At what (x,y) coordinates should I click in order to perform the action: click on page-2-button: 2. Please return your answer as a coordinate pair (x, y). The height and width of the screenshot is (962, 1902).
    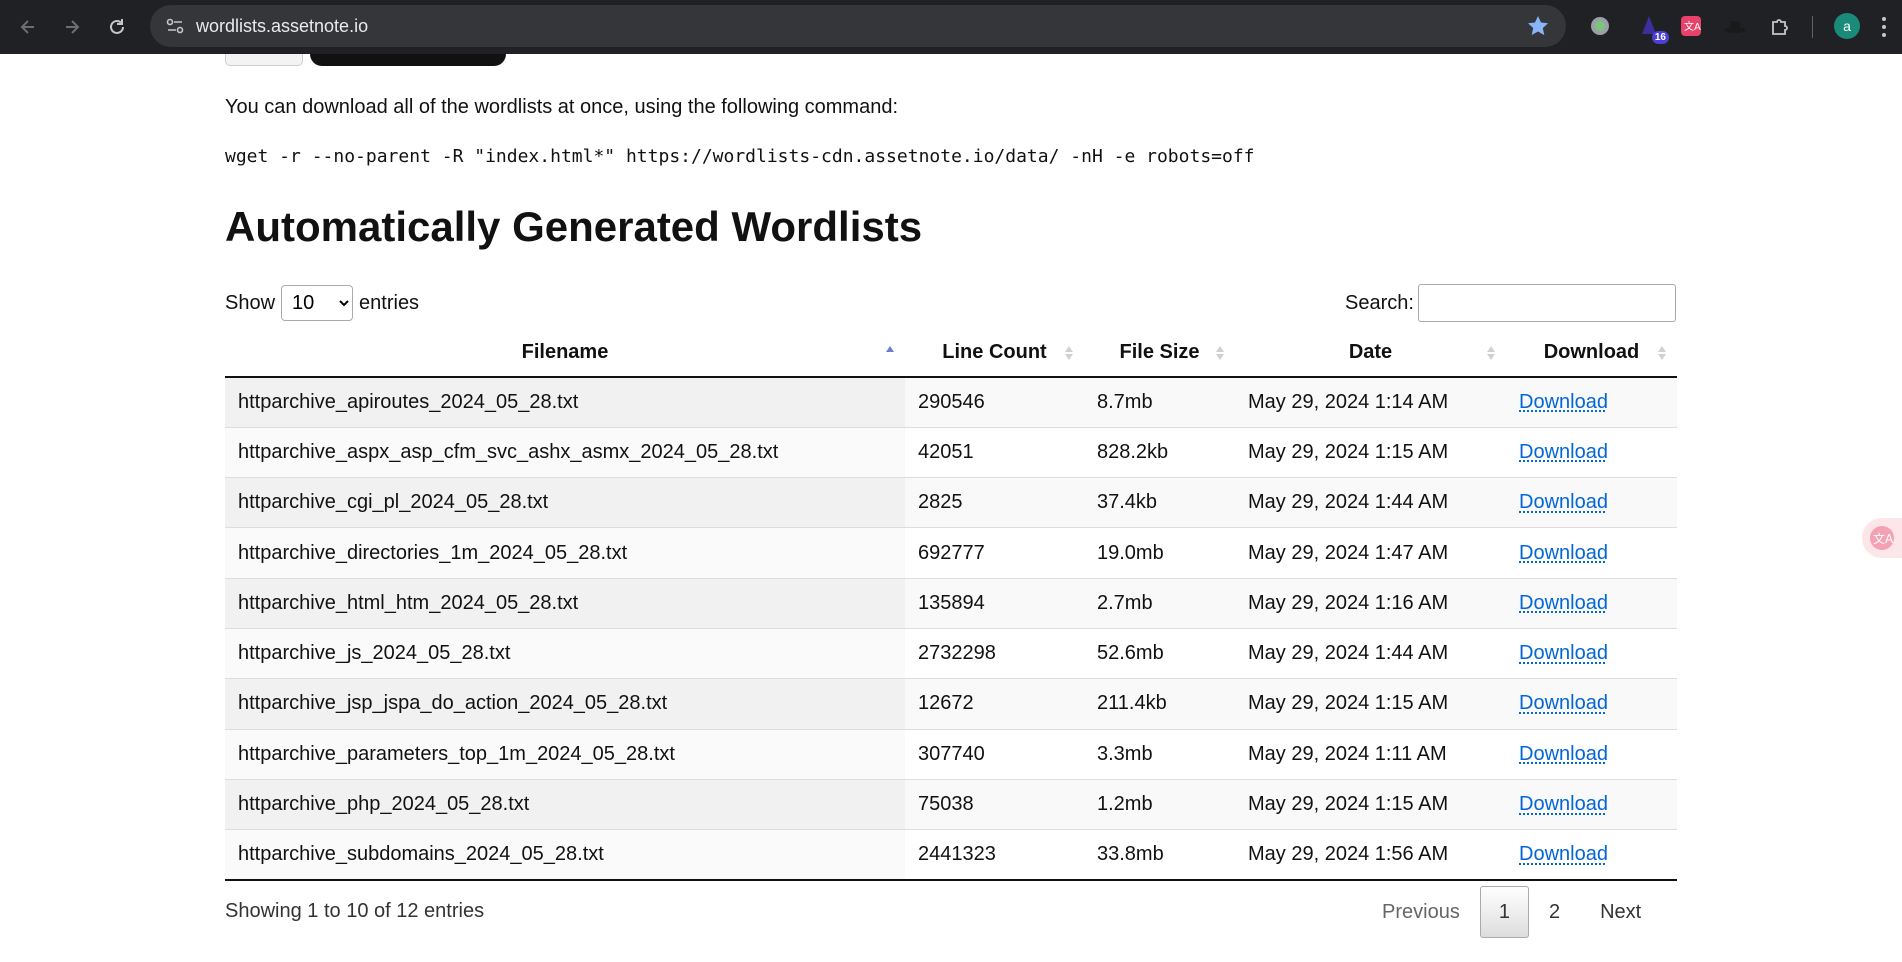
    Looking at the image, I should click on (1554, 912).